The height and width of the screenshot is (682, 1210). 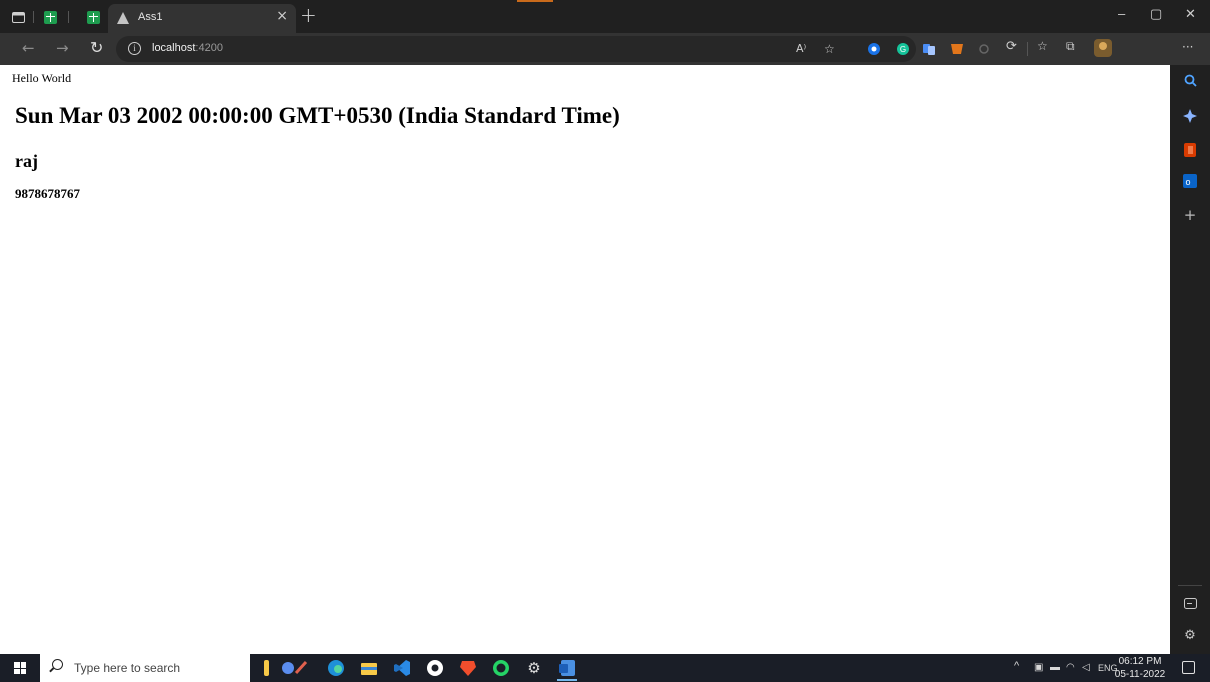 What do you see at coordinates (1190, 150) in the screenshot?
I see `office-icon` at bounding box center [1190, 150].